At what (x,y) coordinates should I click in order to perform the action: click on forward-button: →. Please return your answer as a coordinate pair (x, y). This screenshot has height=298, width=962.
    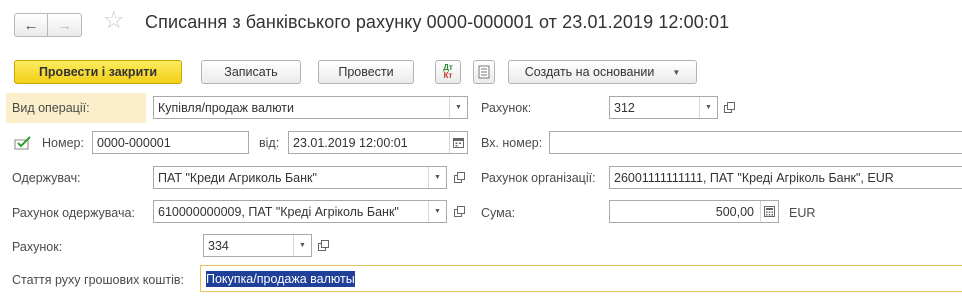
    Looking at the image, I should click on (65, 25).